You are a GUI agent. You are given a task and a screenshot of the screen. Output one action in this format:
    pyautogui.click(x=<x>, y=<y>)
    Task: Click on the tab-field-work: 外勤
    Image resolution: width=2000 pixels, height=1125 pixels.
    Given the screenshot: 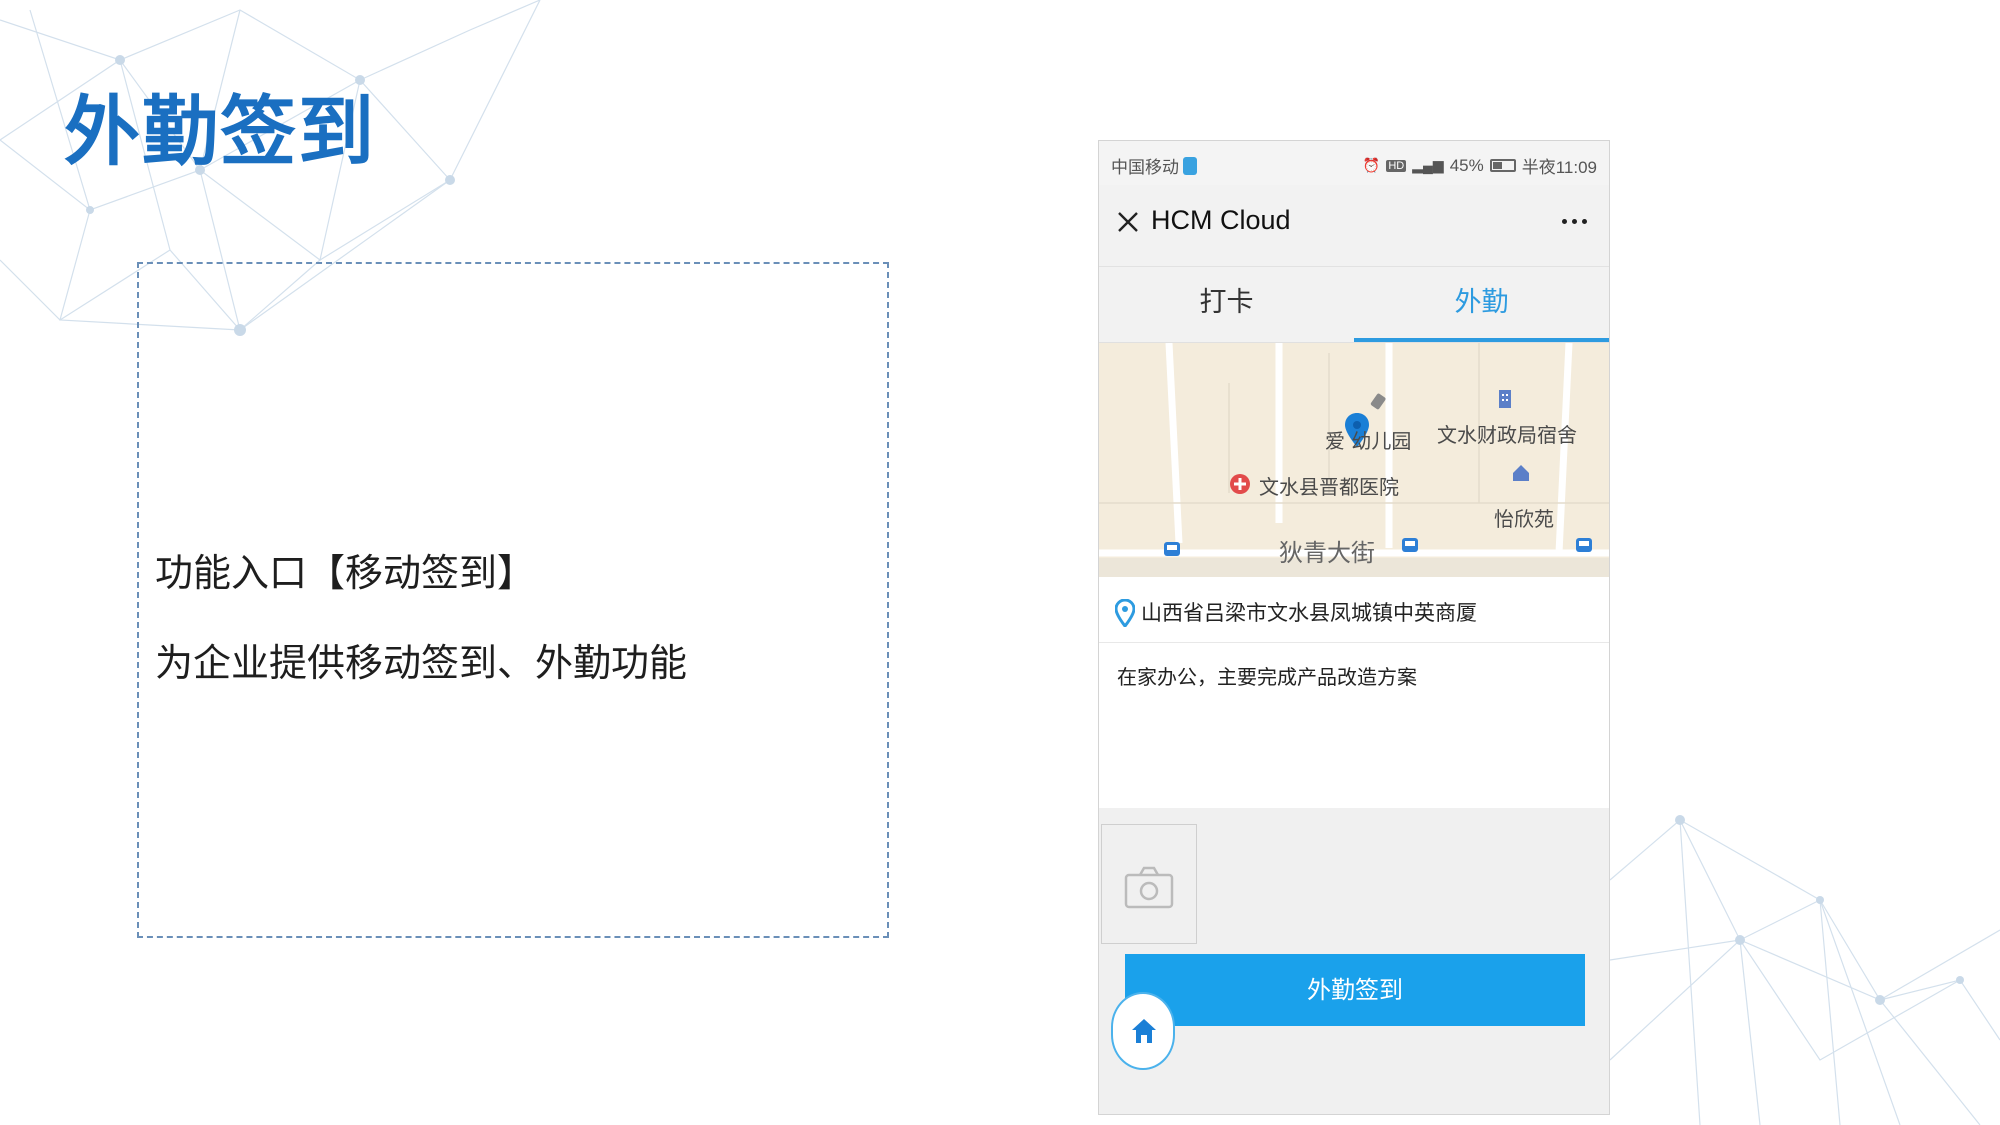 What is the action you would take?
    pyautogui.click(x=1481, y=304)
    